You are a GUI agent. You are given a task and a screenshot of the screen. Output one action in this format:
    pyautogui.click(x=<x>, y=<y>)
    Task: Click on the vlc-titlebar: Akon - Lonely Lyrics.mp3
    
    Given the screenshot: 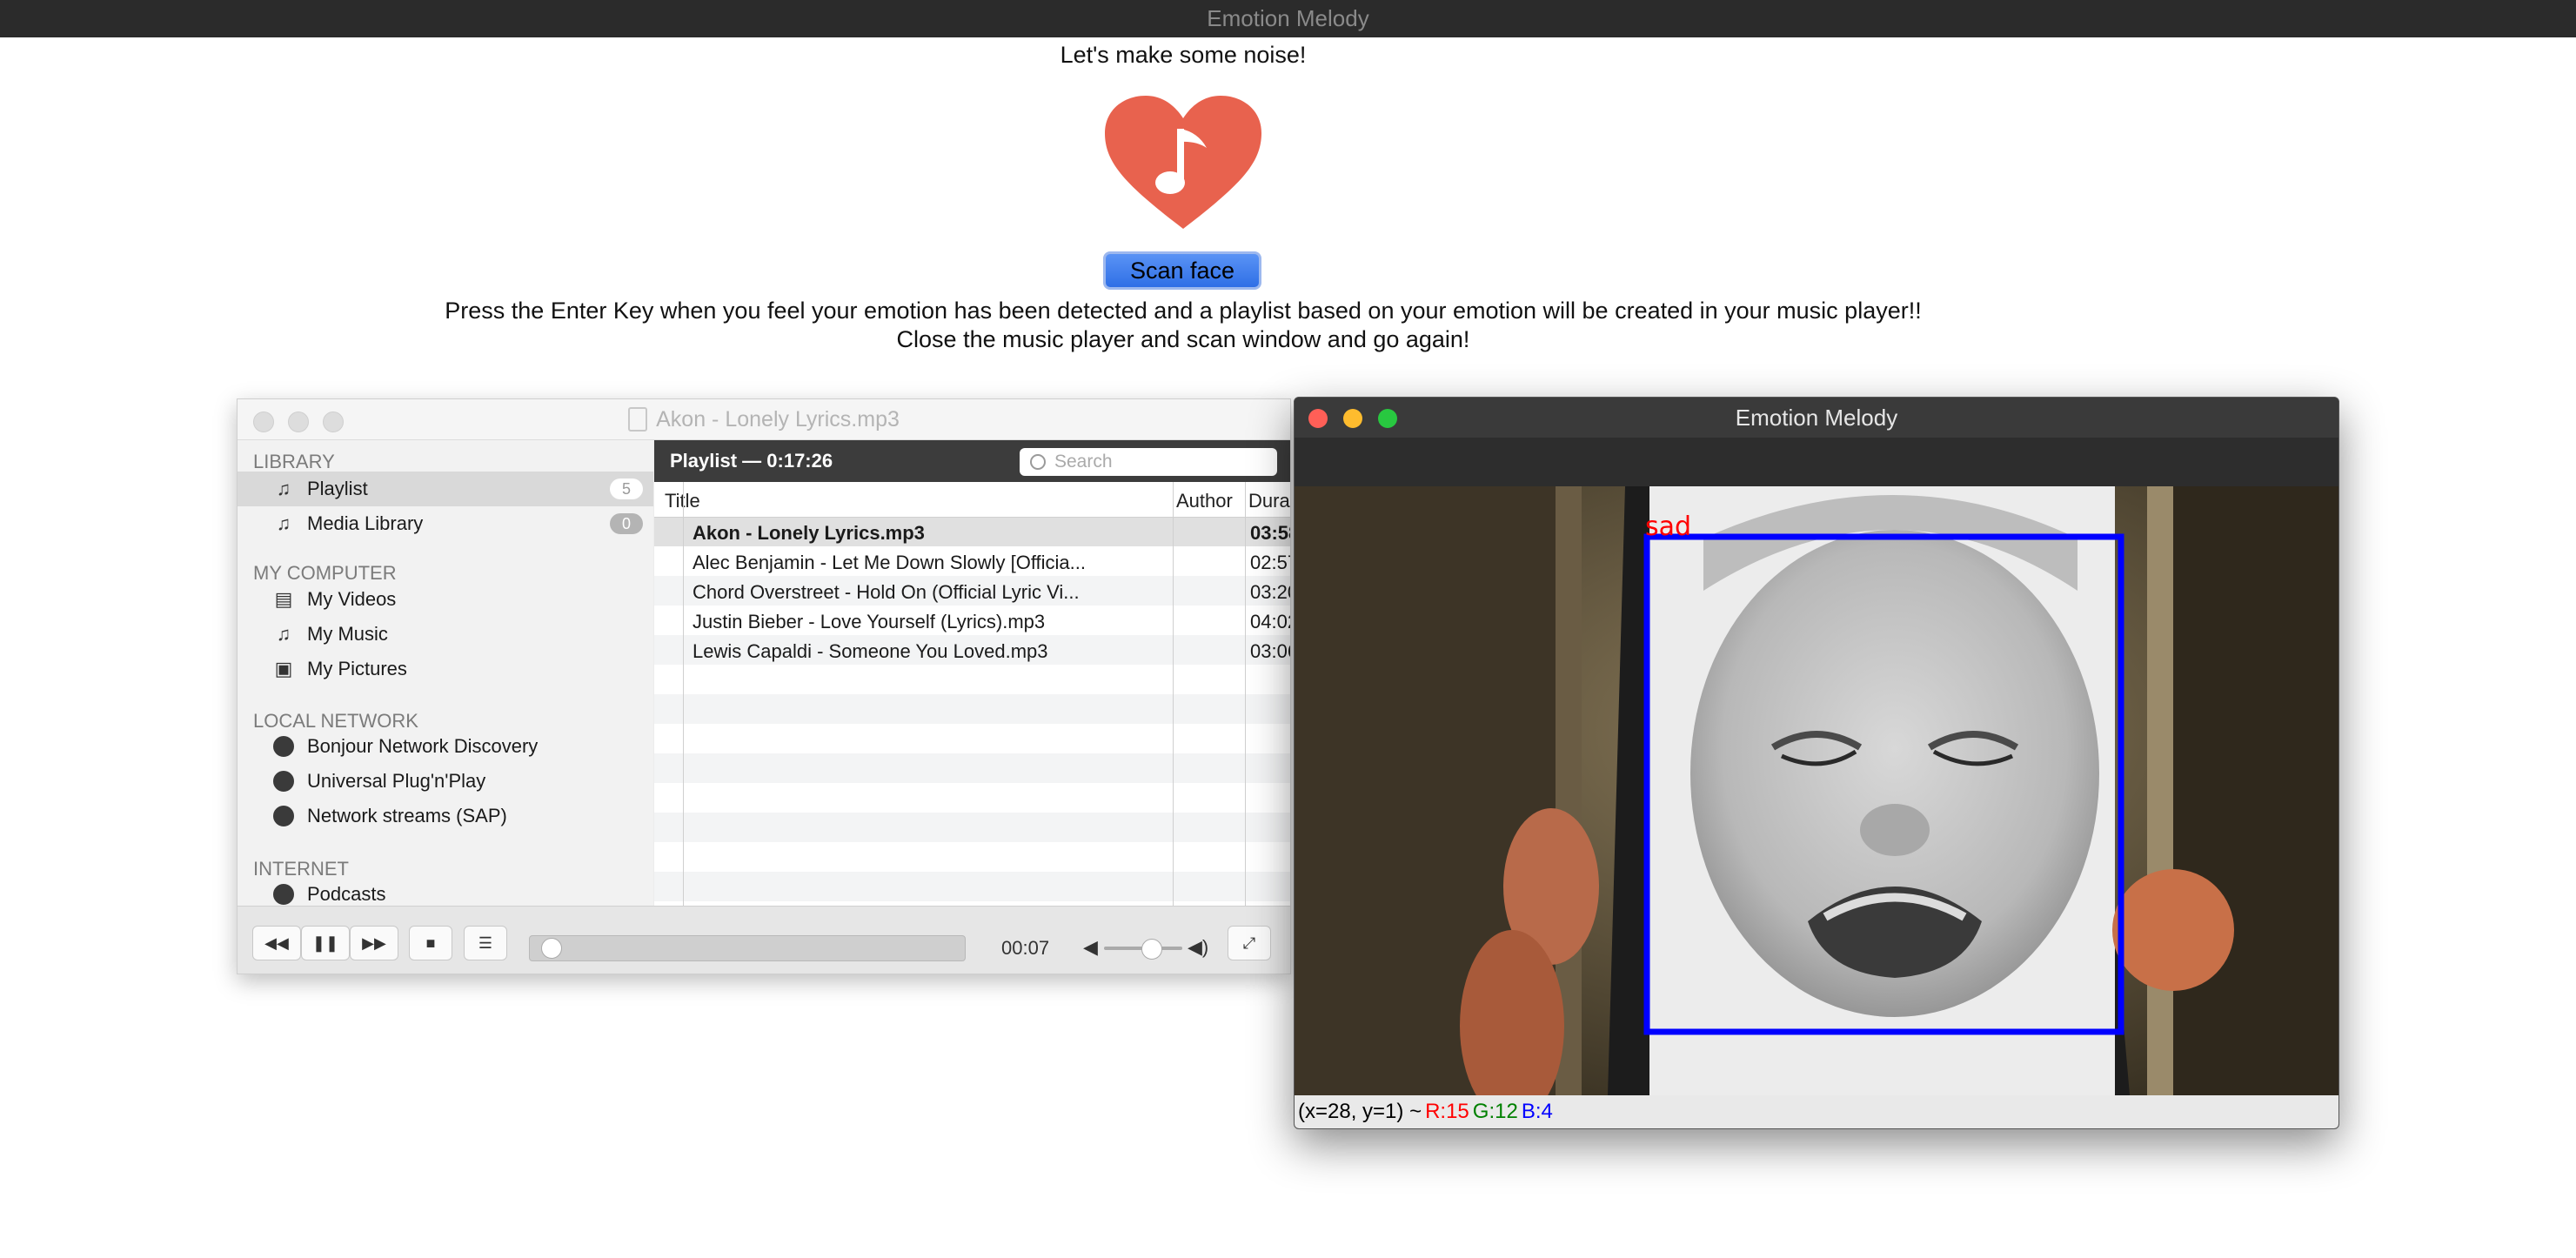 What is the action you would take?
    pyautogui.click(x=764, y=420)
    